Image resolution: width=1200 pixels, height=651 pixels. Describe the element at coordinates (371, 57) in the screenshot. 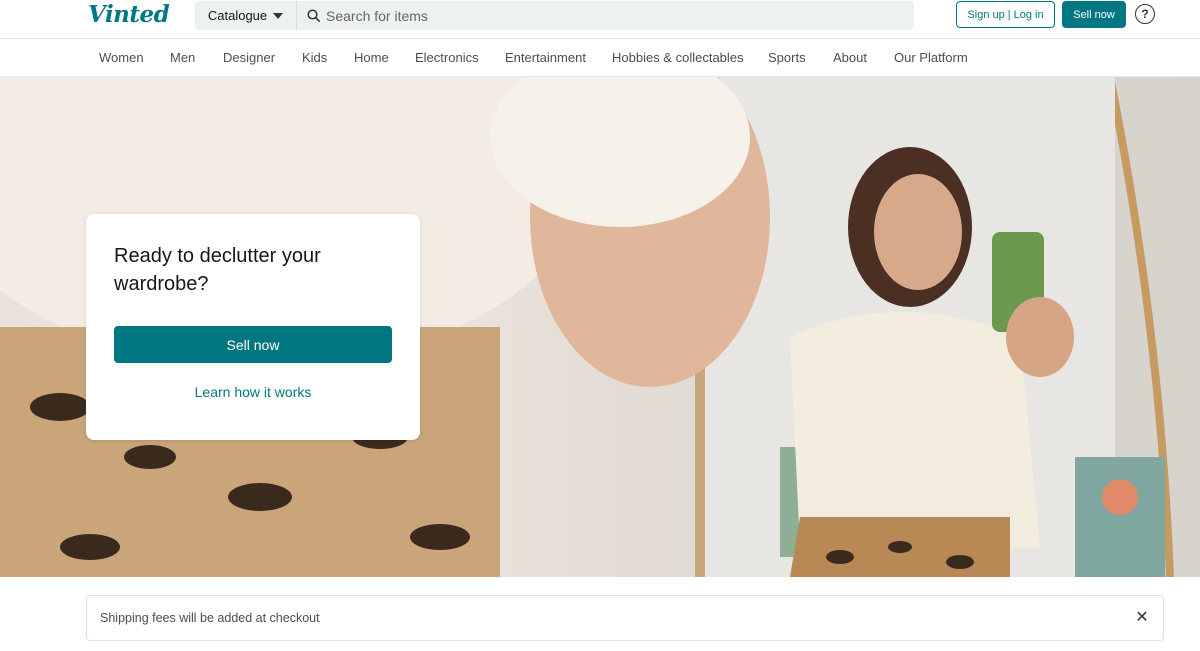

I see `nav-item-home: Home` at that location.